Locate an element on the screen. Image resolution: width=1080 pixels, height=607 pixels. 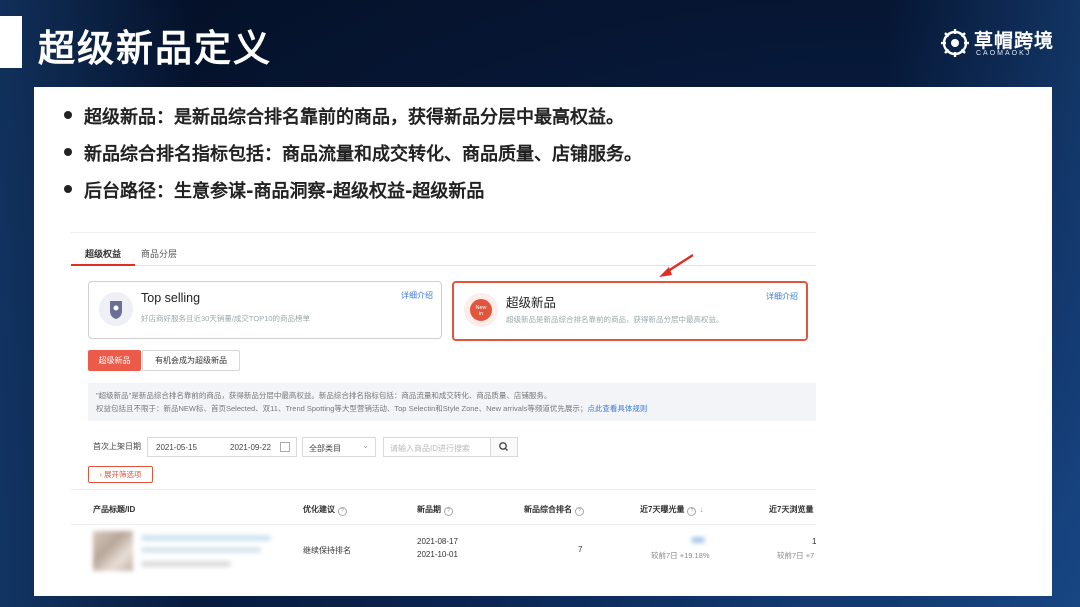
brand-logo-subtext: CAOMAOKJ is located at coordinates (1004, 53).